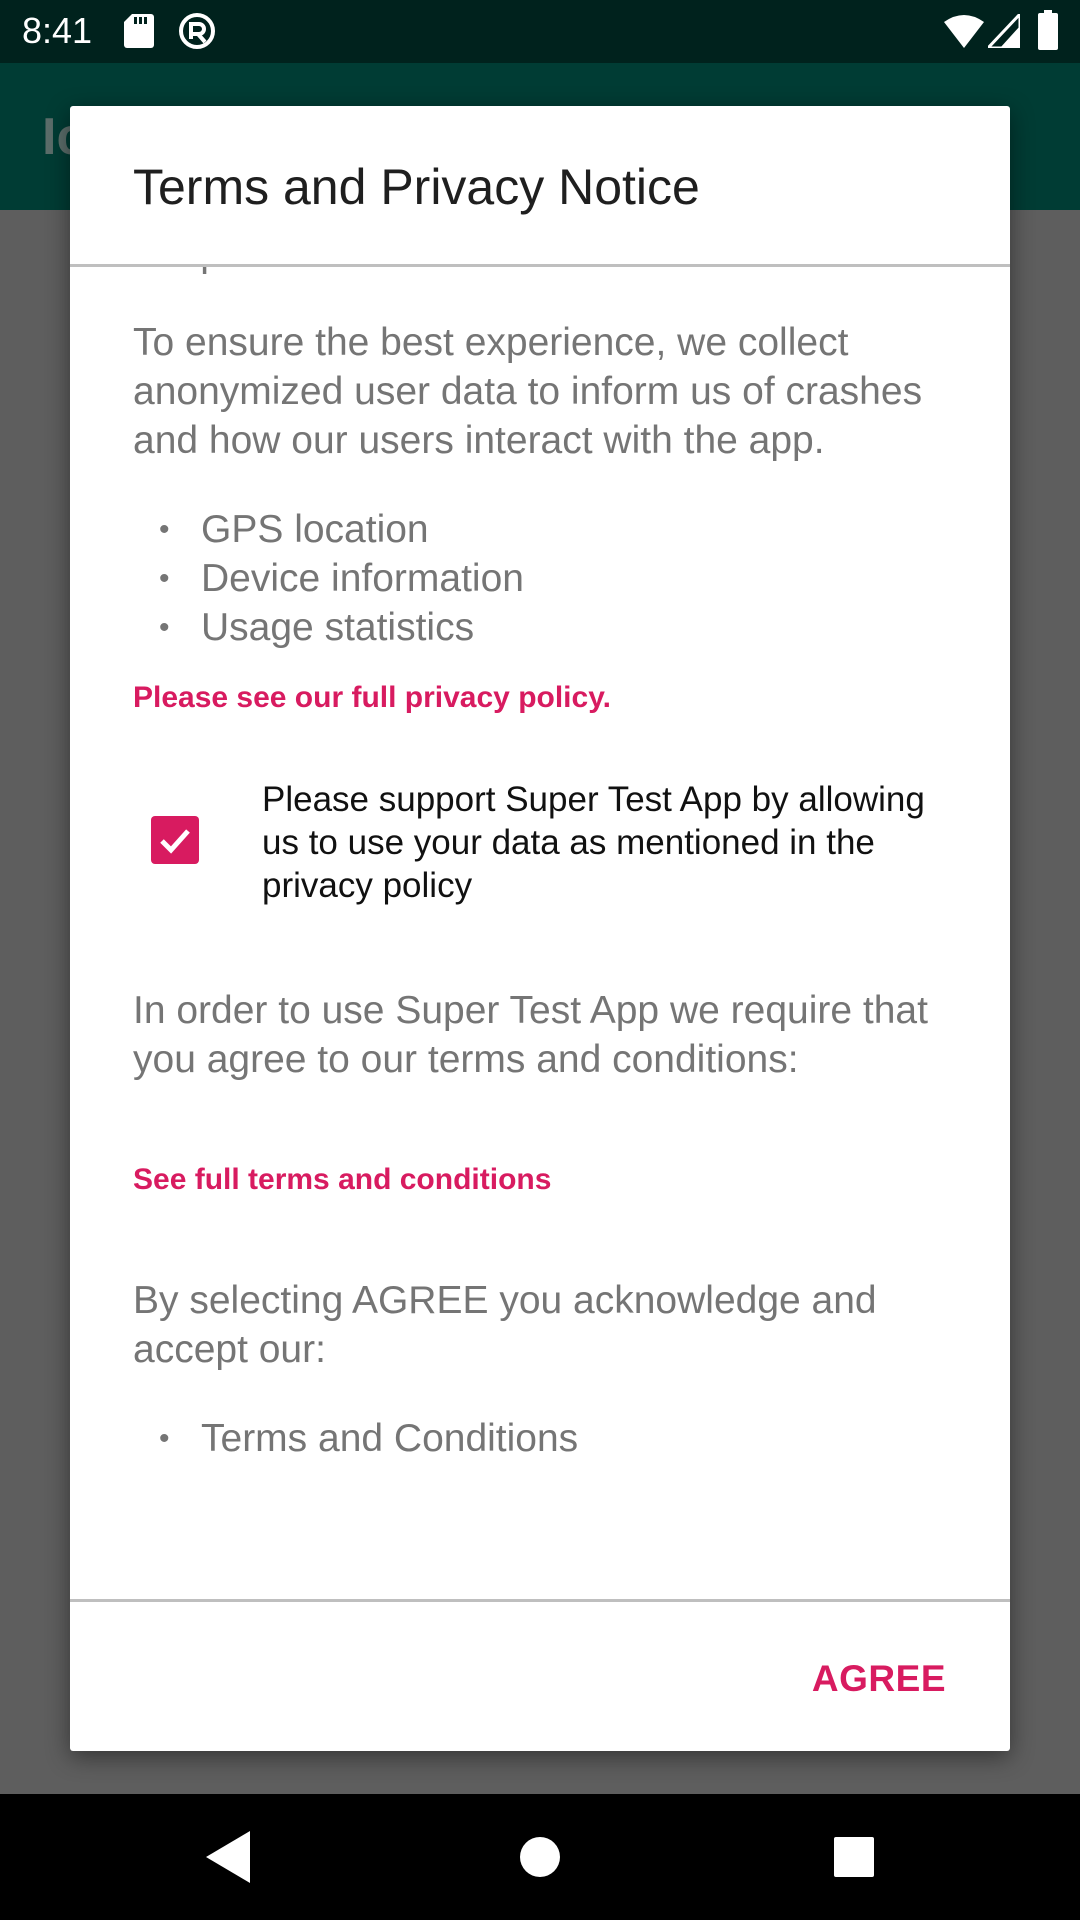 Image resolution: width=1080 pixels, height=1920 pixels. Describe the element at coordinates (543, 529) in the screenshot. I see `list-item: • GPS location` at that location.